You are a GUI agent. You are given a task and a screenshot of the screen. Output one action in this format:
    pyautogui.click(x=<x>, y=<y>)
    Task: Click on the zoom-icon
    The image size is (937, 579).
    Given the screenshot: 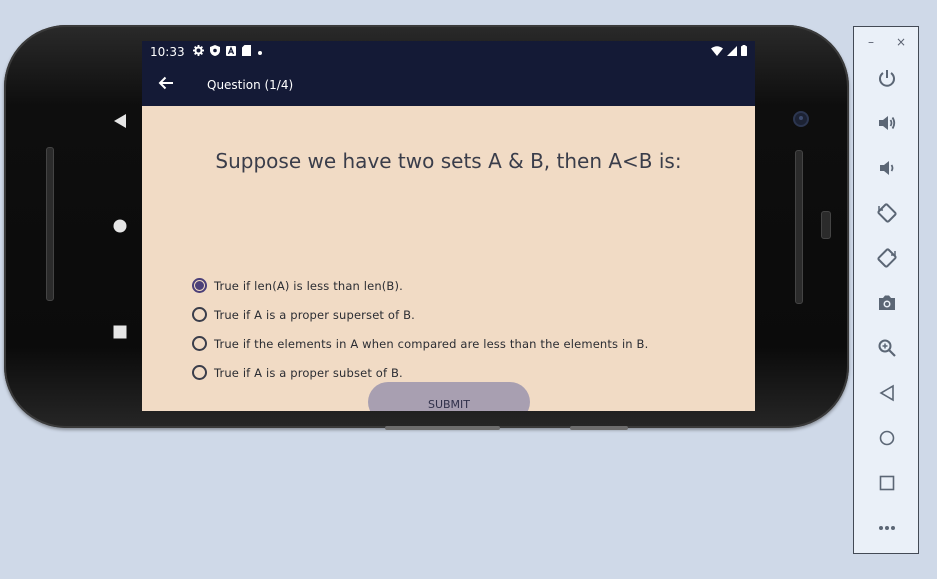 What is the action you would take?
    pyautogui.click(x=887, y=348)
    